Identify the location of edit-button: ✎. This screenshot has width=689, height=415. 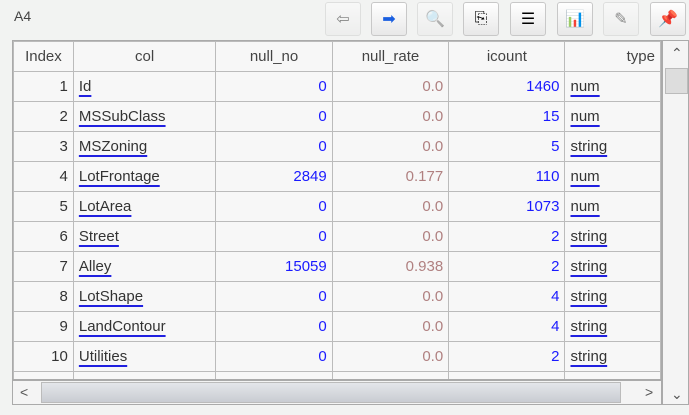
(621, 19).